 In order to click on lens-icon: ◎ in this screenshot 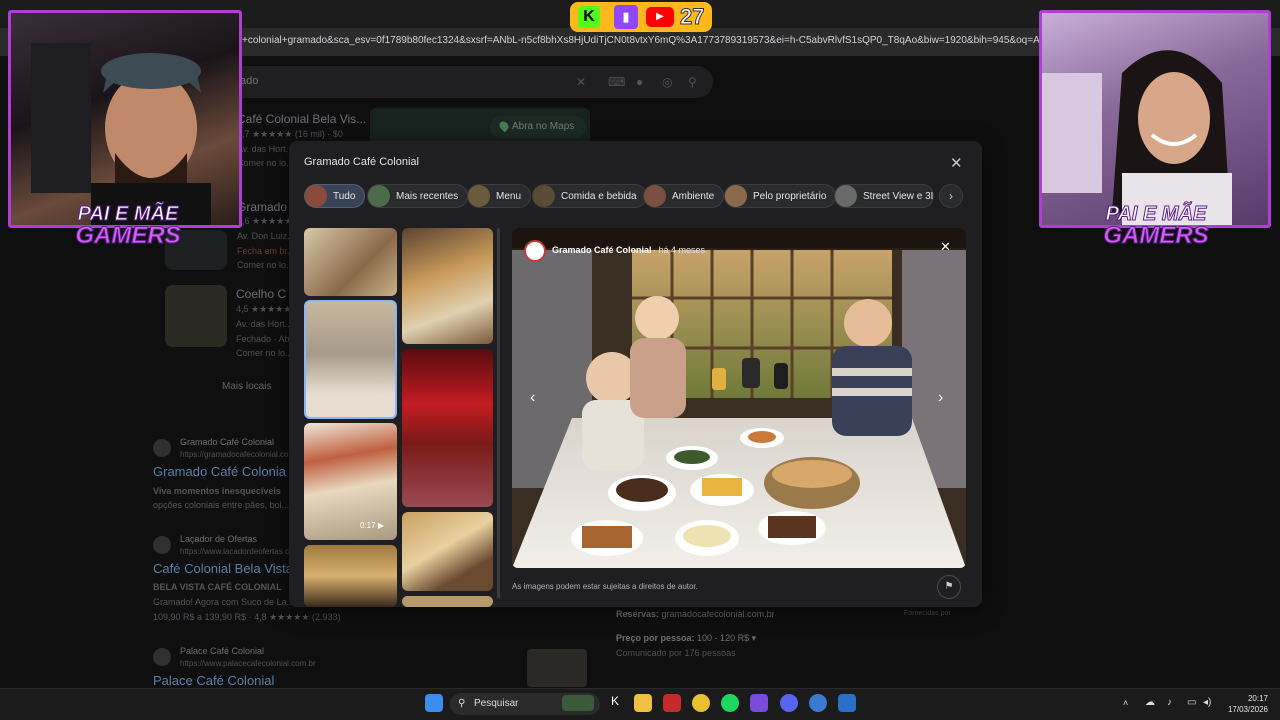, I will do `click(669, 82)`.